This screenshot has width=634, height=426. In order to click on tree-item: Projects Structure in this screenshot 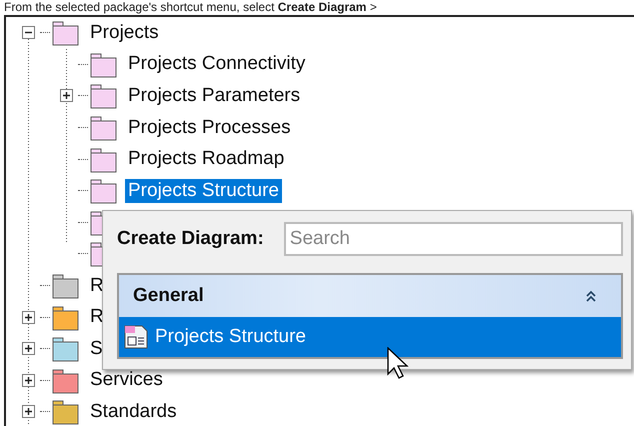, I will do `click(203, 190)`.